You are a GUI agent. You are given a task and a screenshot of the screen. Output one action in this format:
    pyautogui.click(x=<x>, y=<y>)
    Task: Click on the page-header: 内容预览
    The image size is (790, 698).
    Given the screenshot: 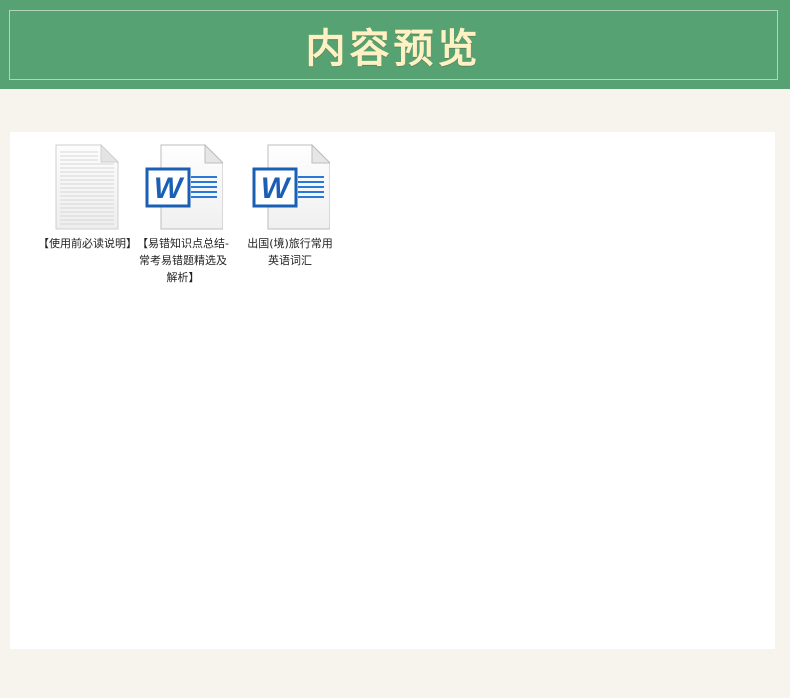 What is the action you would take?
    pyautogui.click(x=395, y=44)
    